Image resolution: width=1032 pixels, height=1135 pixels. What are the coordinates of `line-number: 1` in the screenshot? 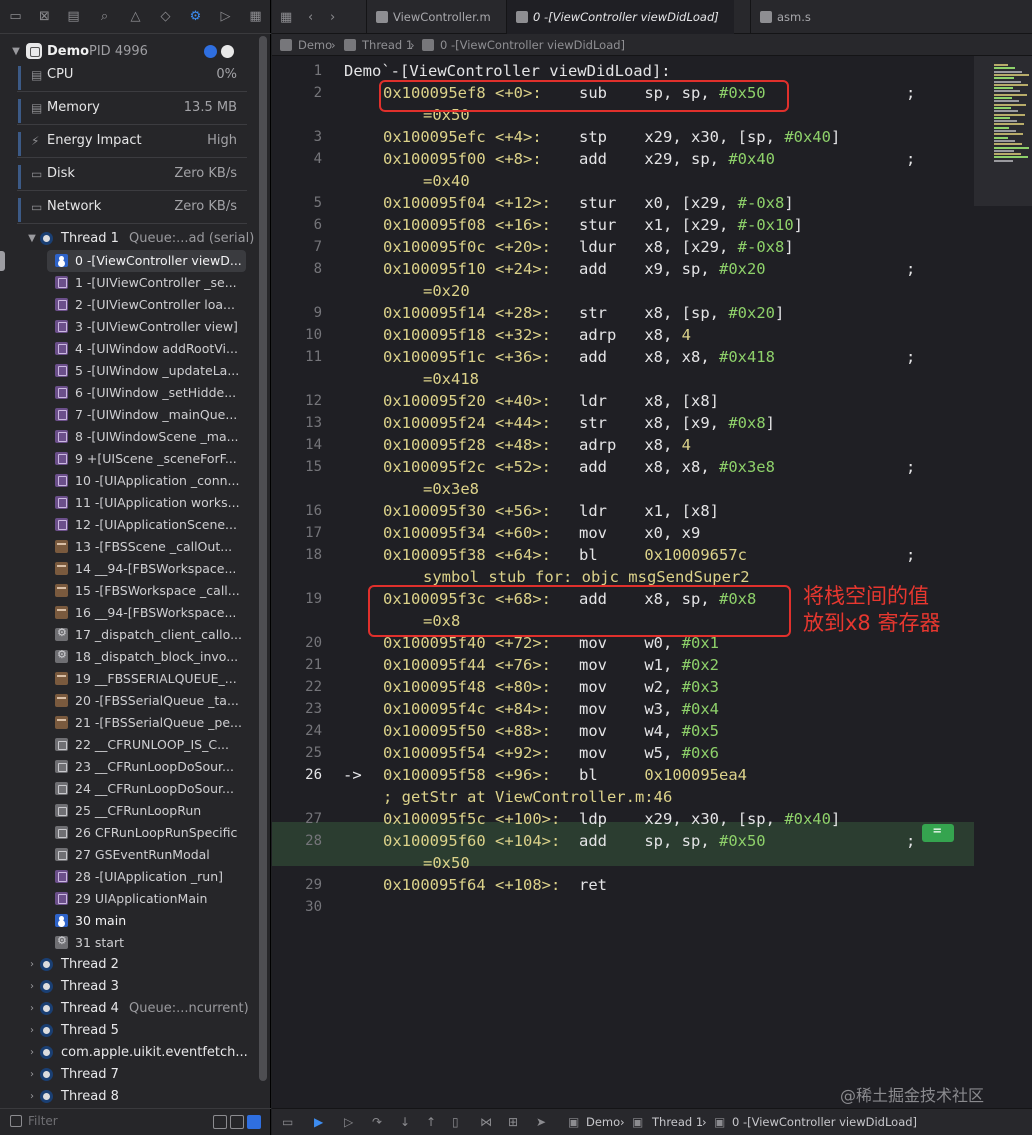 It's located at (297, 71).